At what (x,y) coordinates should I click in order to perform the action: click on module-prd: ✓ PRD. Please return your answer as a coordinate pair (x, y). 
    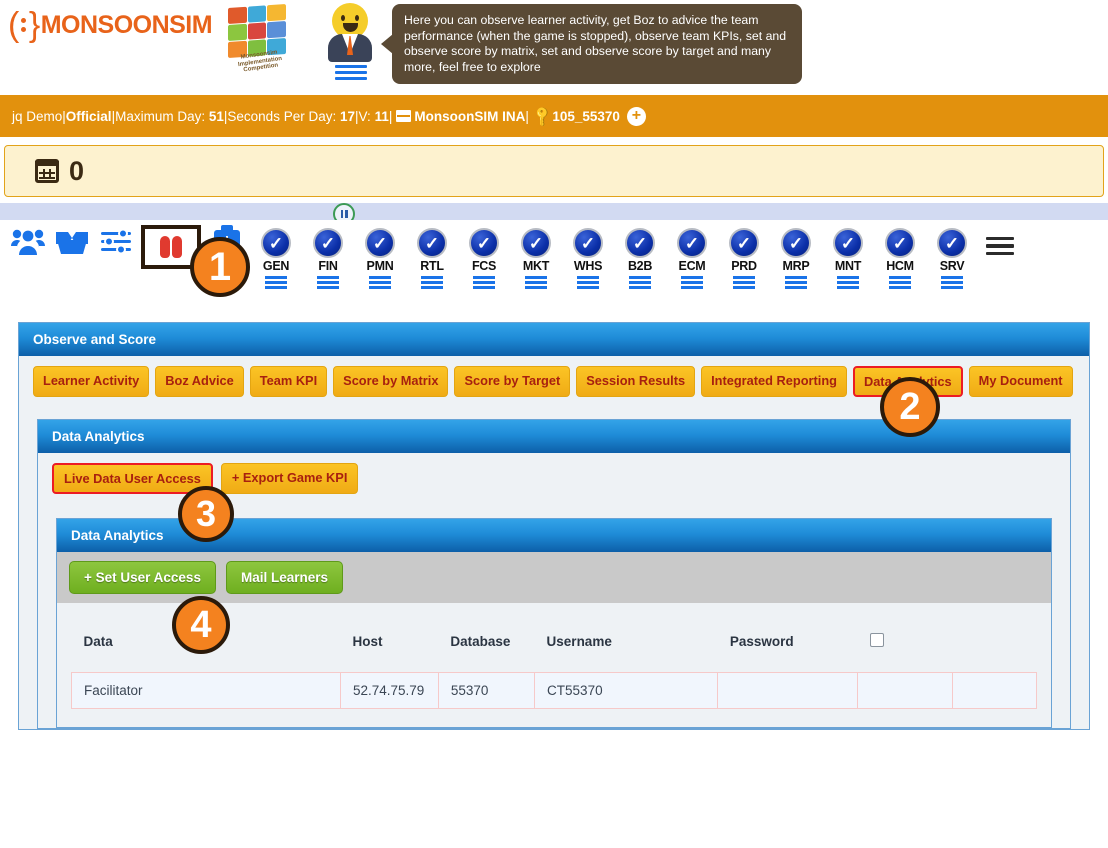
    Looking at the image, I should click on (744, 260).